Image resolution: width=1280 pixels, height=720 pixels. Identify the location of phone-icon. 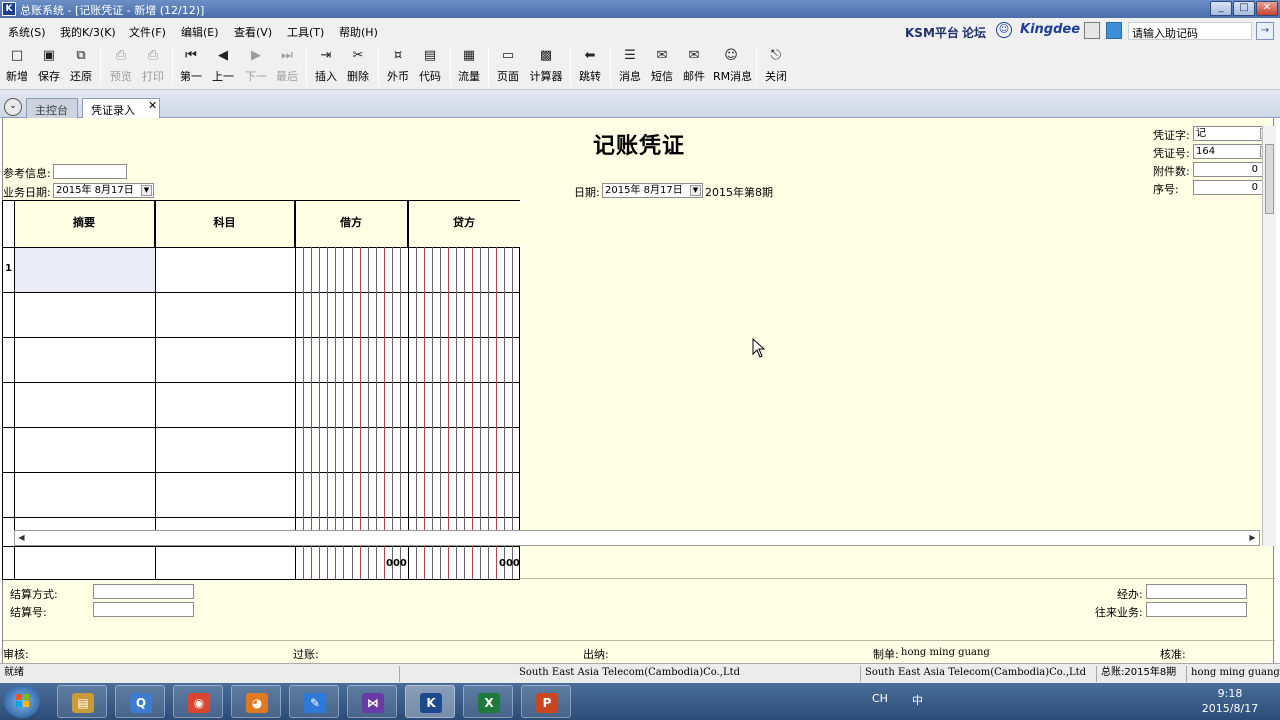
(1092, 30).